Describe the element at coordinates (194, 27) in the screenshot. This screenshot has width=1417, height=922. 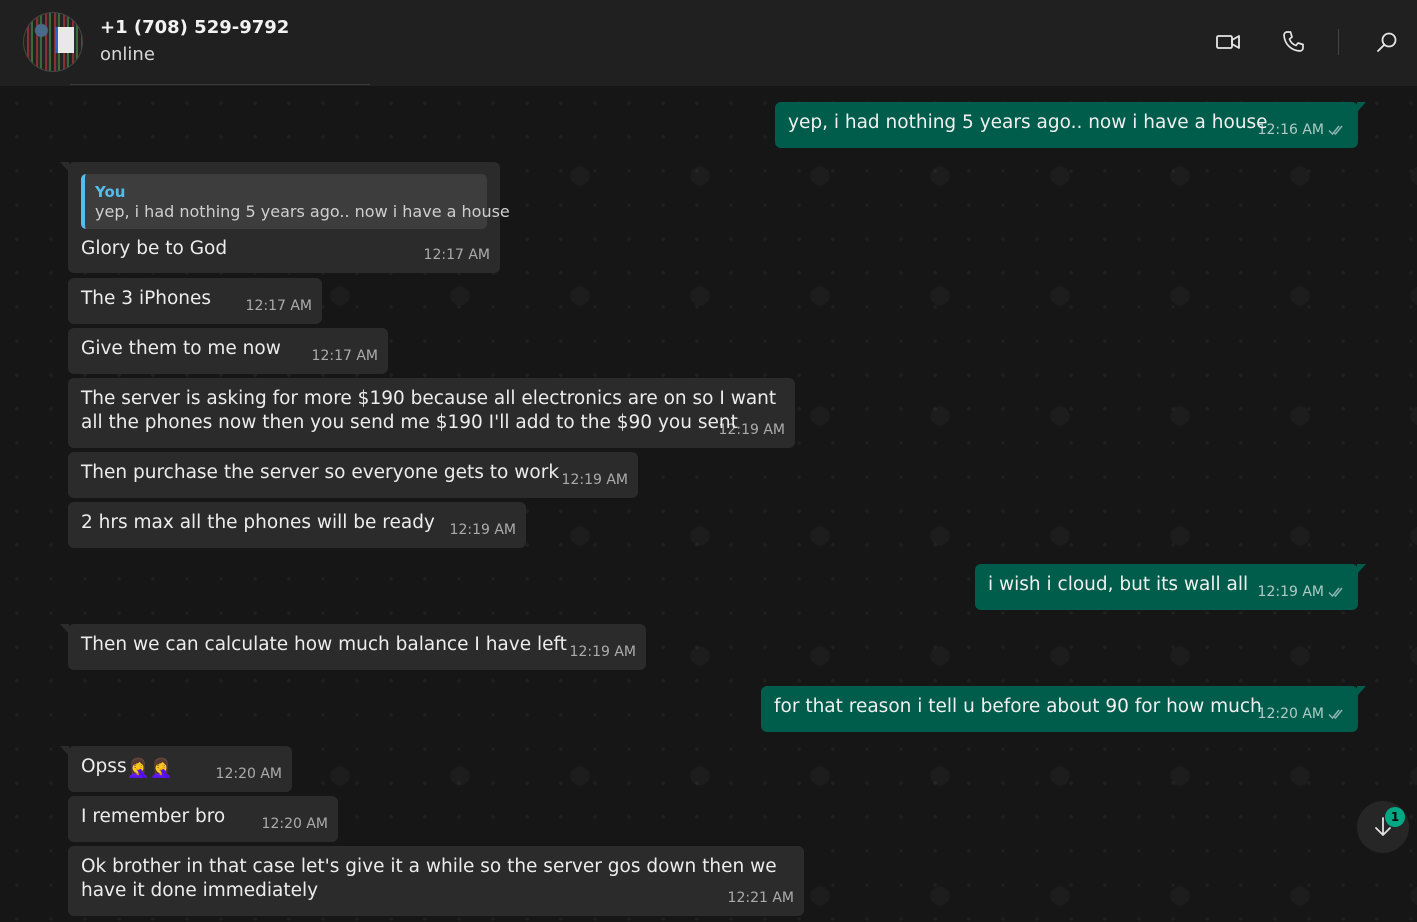
I see `contact-name: +1 (708) 529-9792` at that location.